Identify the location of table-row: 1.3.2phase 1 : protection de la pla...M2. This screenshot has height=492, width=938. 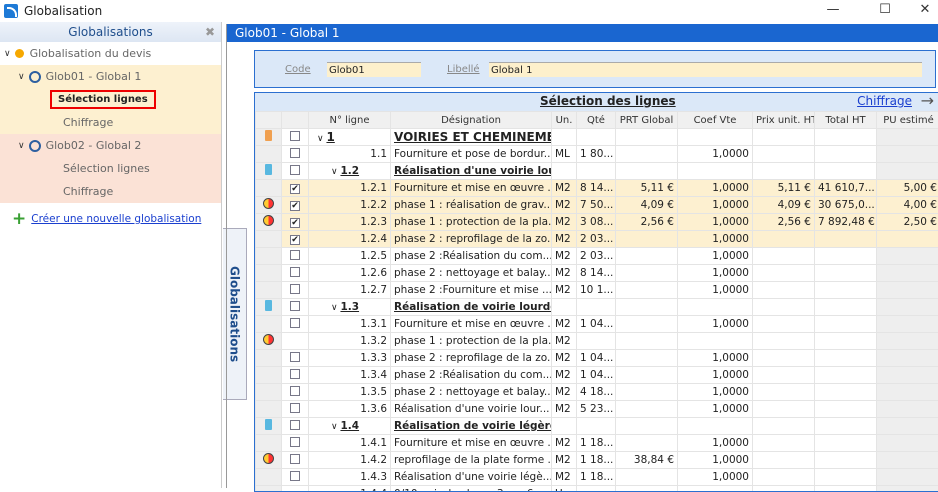
(597, 341).